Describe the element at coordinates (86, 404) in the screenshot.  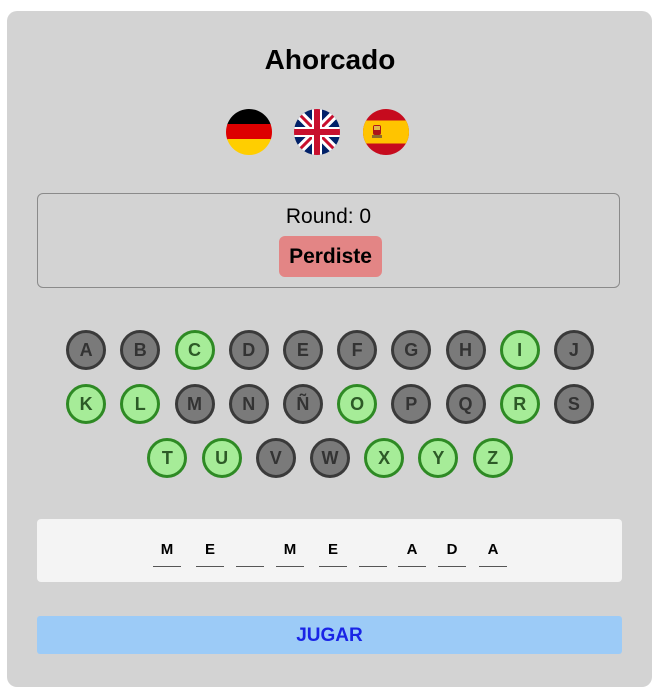
I see `key-k: K` at that location.